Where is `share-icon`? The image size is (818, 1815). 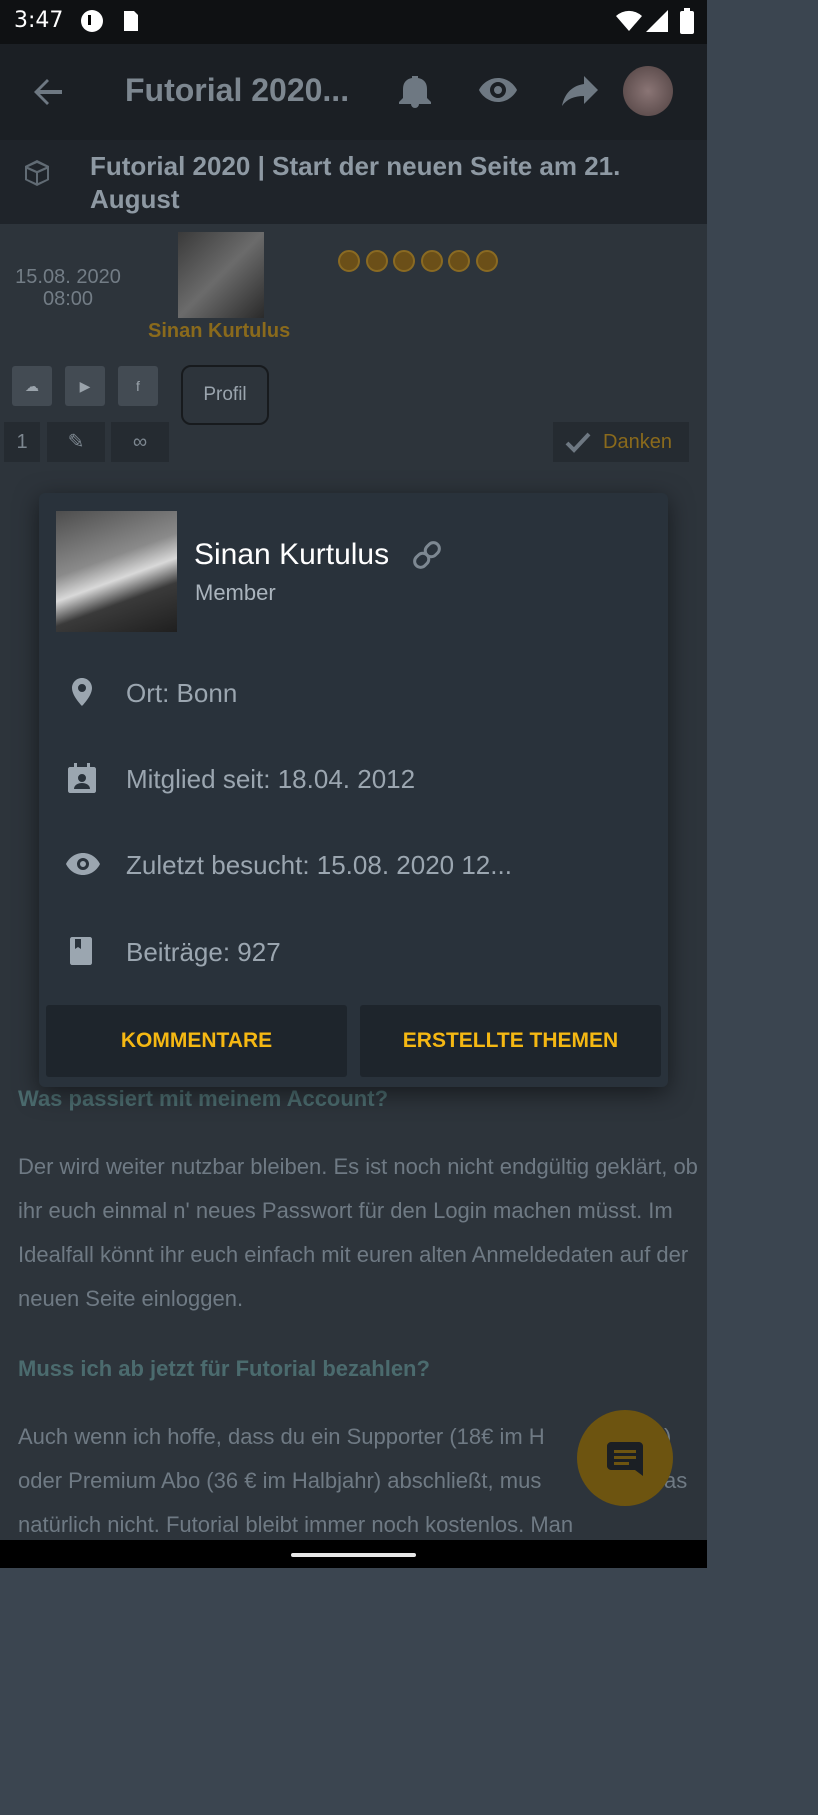 share-icon is located at coordinates (580, 91).